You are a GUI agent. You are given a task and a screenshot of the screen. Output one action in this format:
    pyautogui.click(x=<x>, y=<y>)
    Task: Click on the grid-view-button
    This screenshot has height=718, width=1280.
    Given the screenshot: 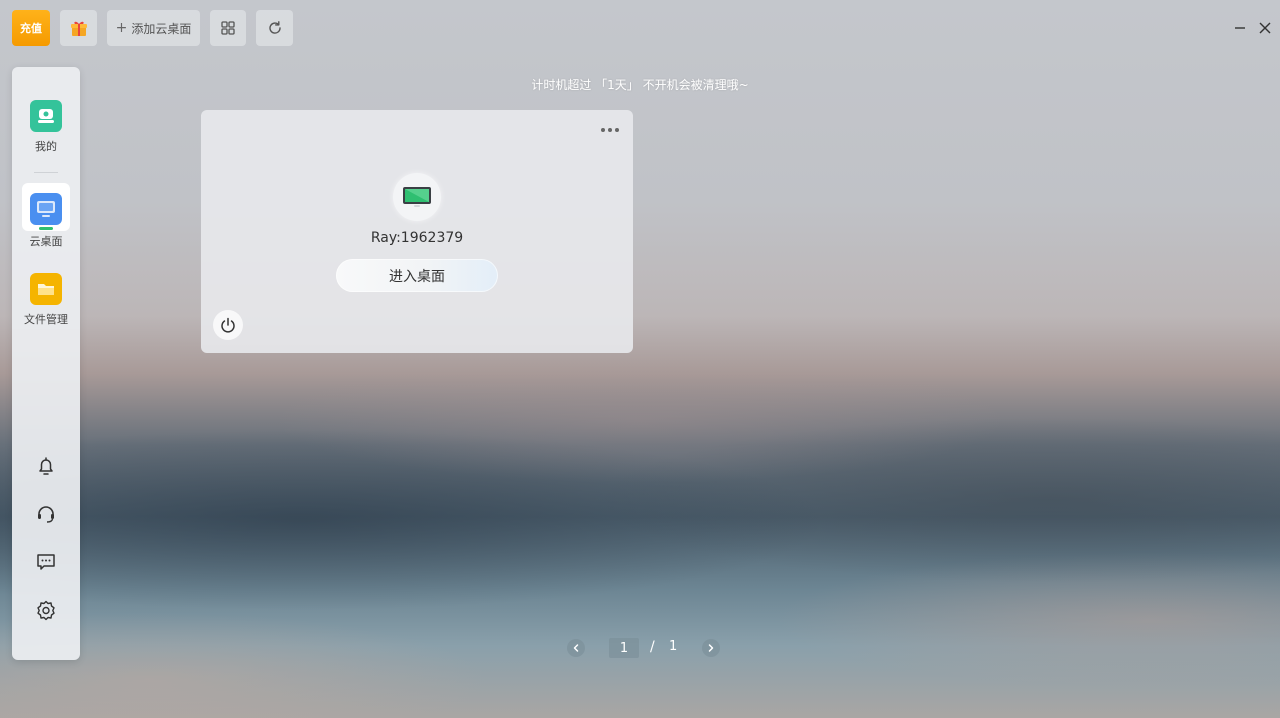 What is the action you would take?
    pyautogui.click(x=228, y=28)
    